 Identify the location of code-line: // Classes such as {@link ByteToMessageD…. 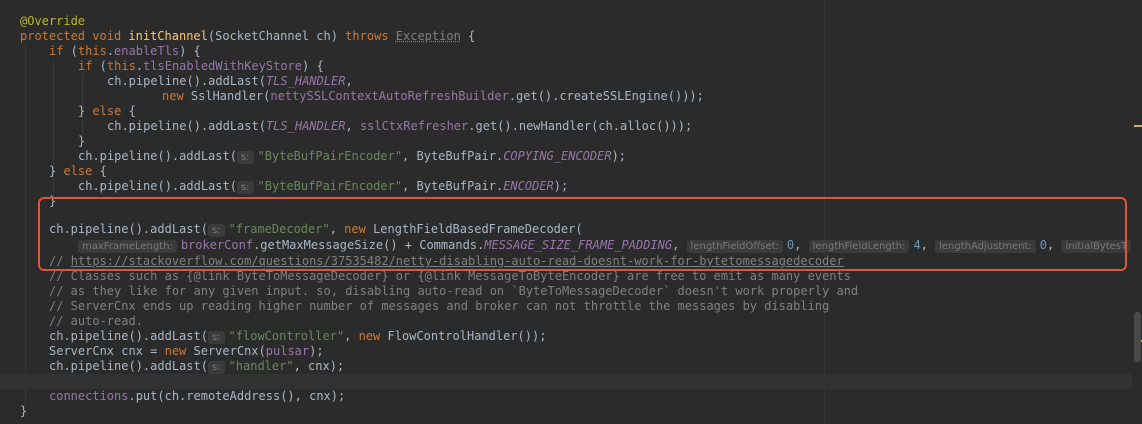
(595, 276).